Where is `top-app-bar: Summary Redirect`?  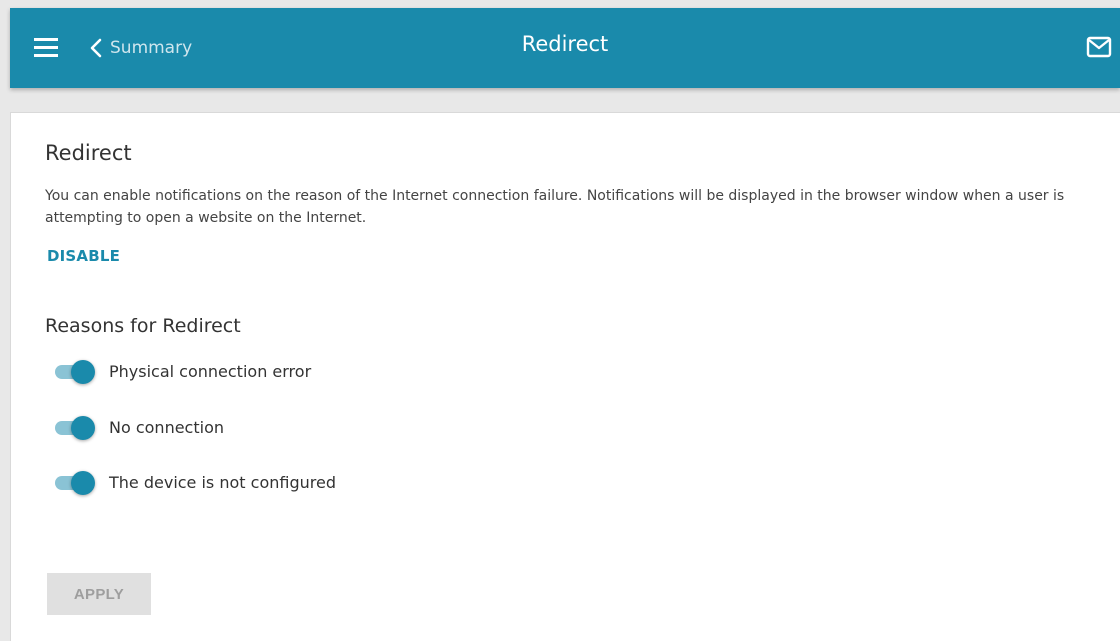
top-app-bar: Summary Redirect is located at coordinates (565, 48).